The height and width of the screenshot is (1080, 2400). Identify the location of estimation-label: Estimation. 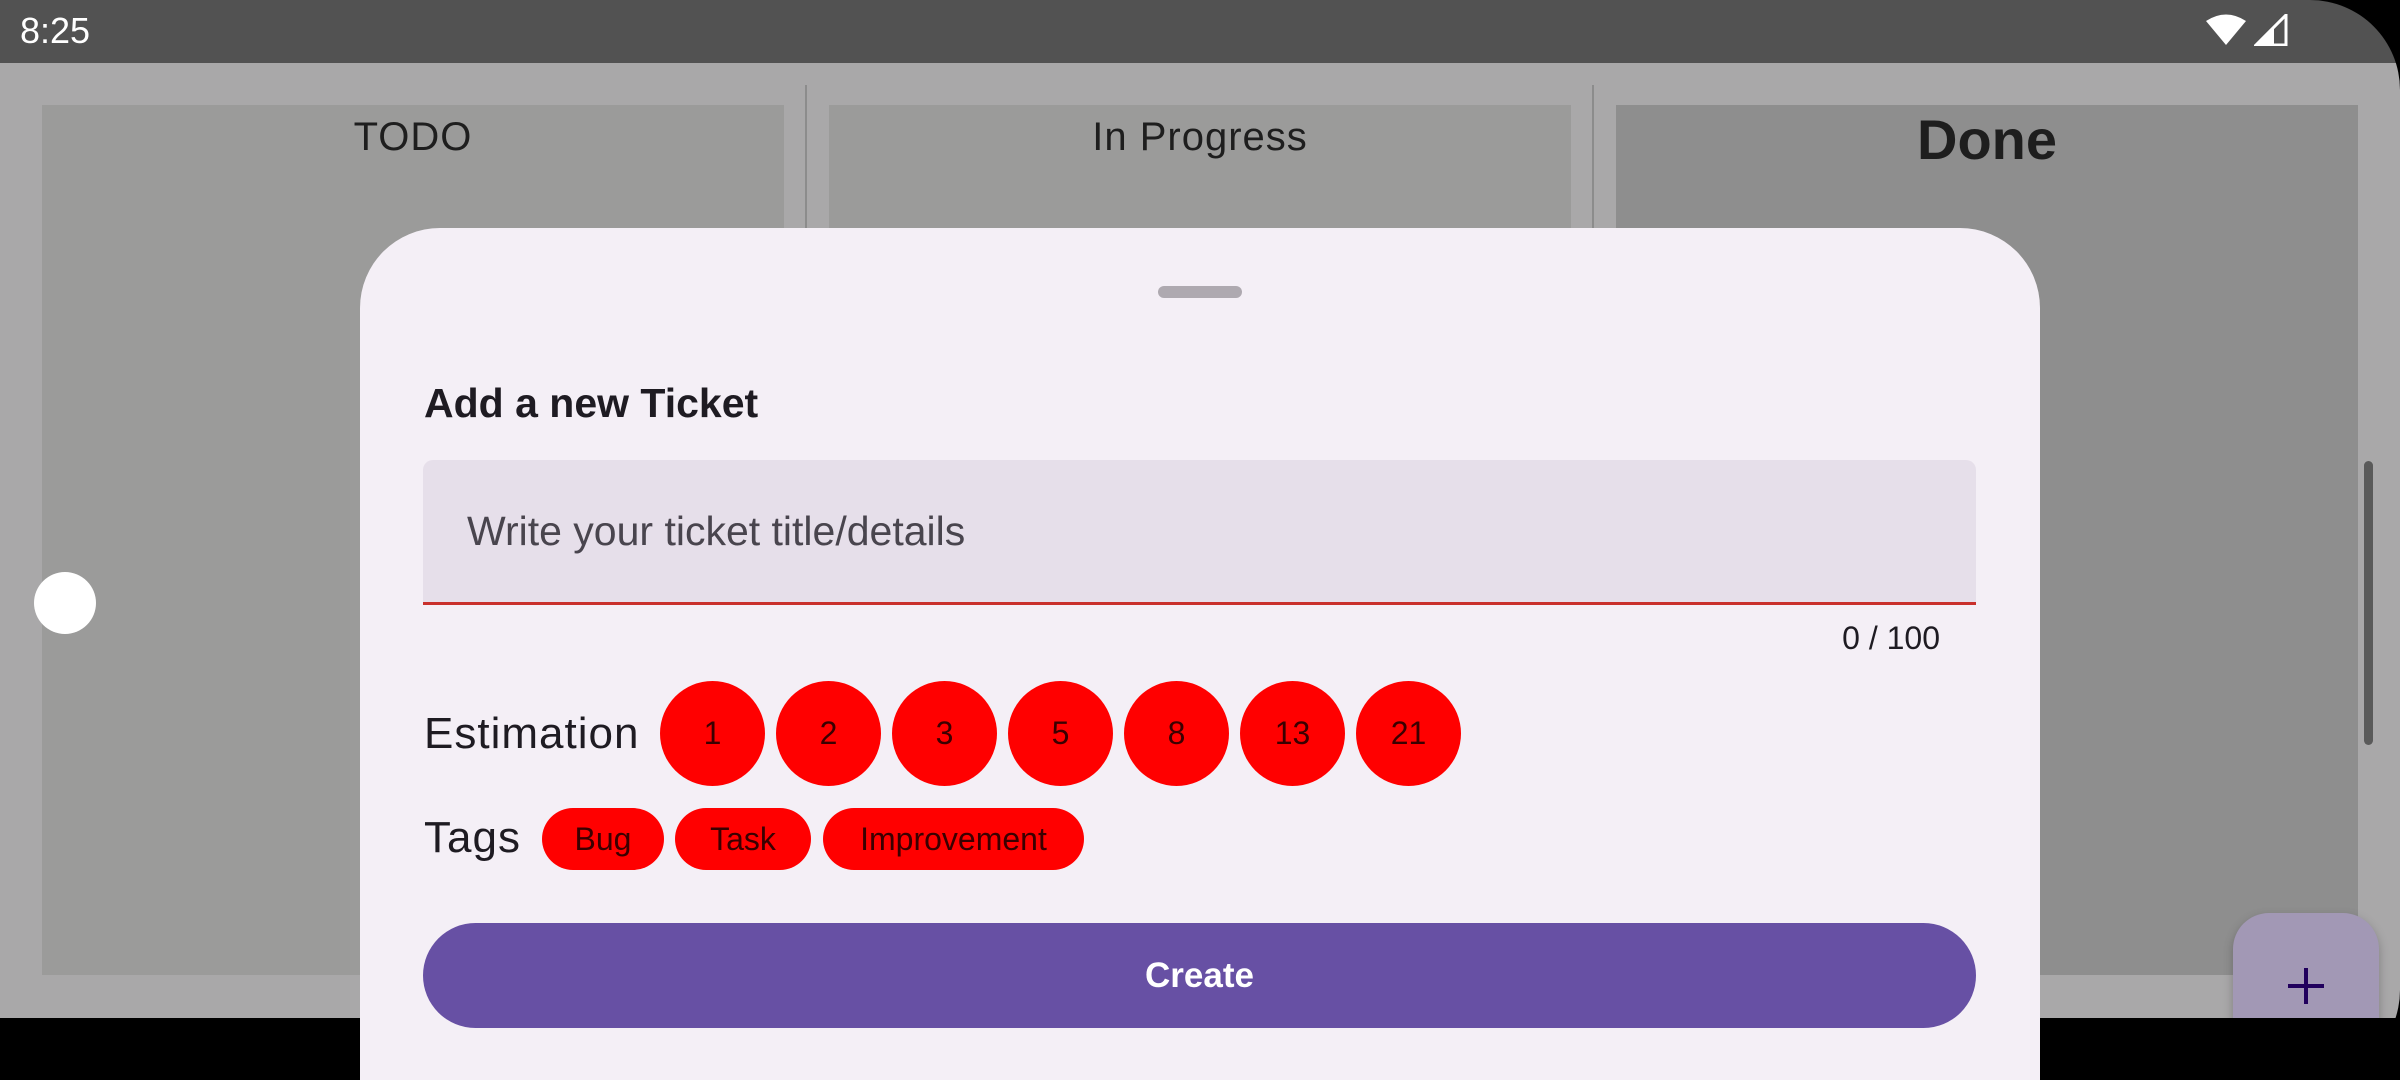
(532, 733).